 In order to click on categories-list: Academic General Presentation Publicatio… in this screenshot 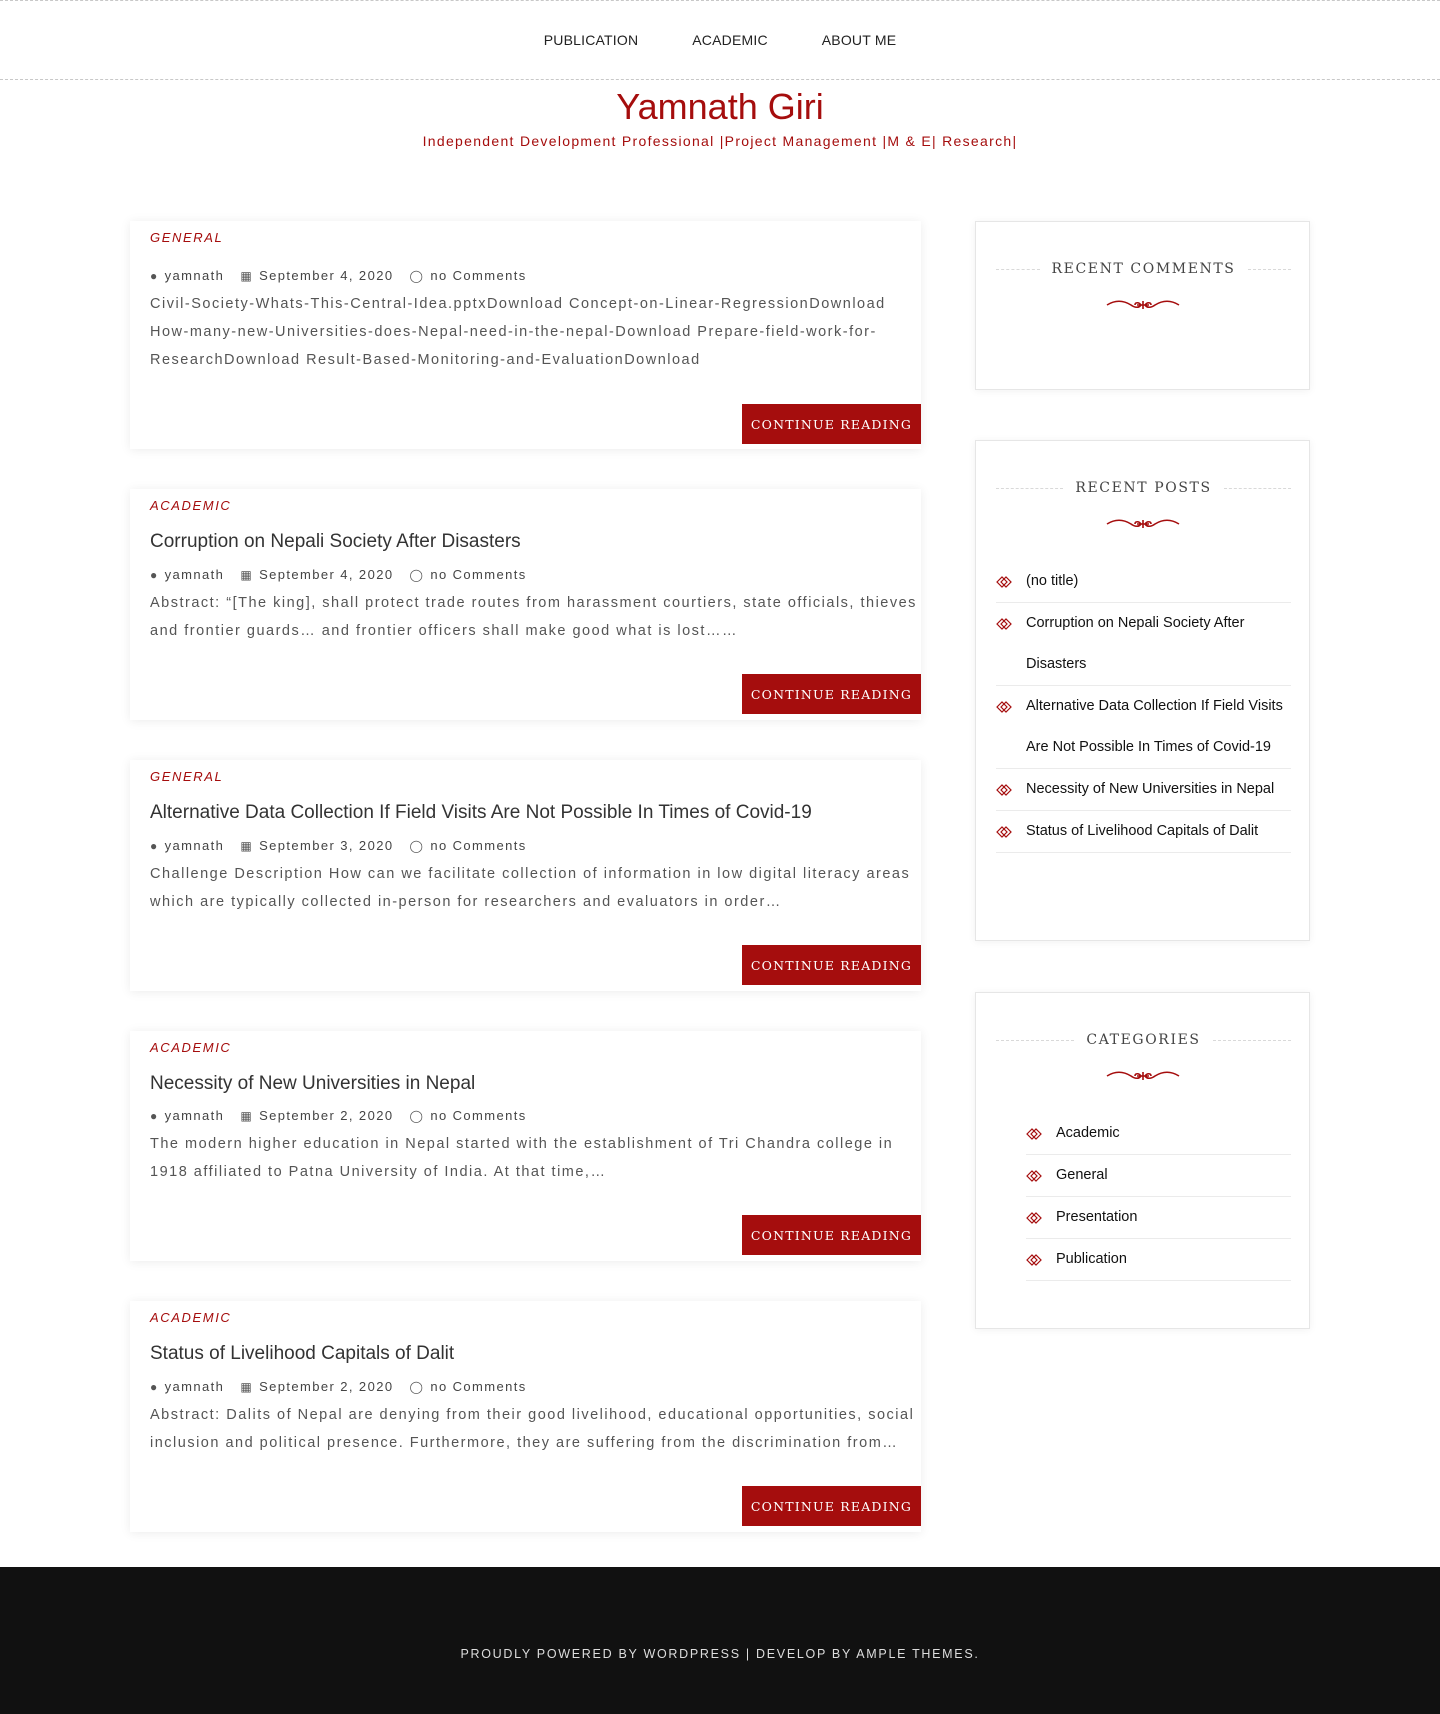, I will do `click(1158, 1197)`.